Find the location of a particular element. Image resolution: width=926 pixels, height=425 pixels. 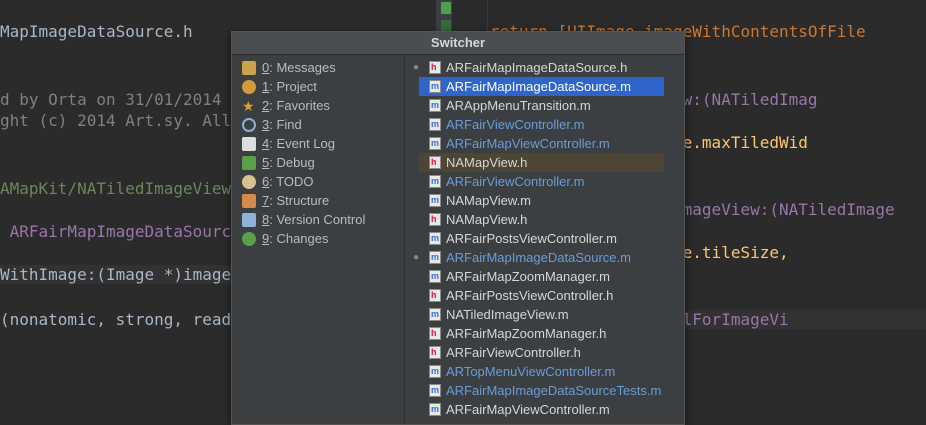

tool-window-number: 7 is located at coordinates (266, 200).